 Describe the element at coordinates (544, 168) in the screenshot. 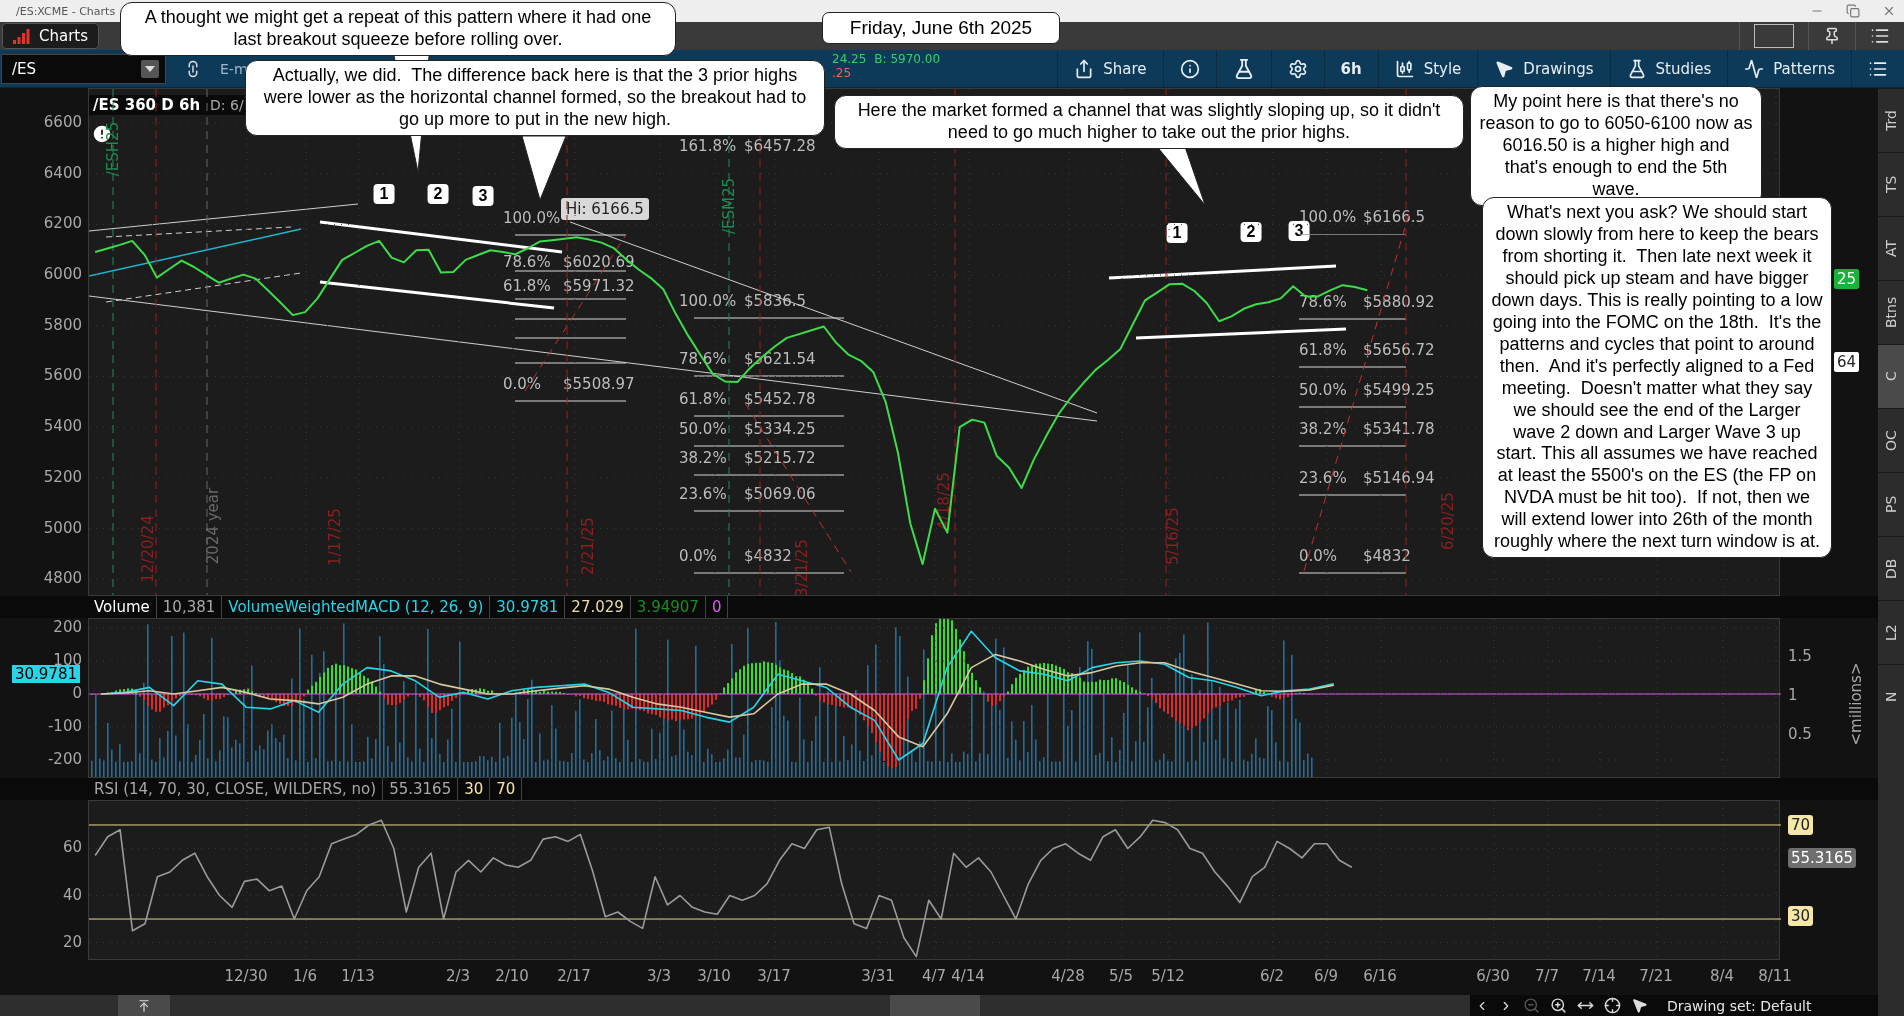

I see `callout-pointer` at that location.